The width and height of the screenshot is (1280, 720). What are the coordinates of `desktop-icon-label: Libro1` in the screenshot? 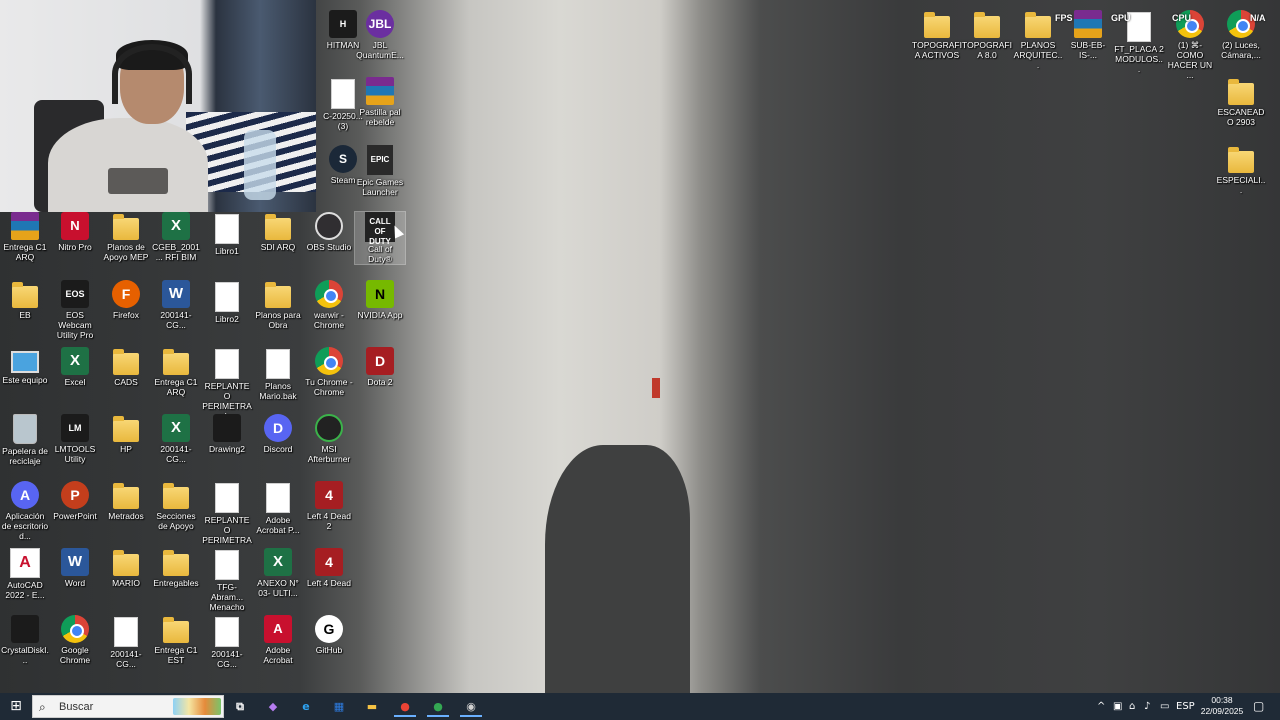 It's located at (227, 251).